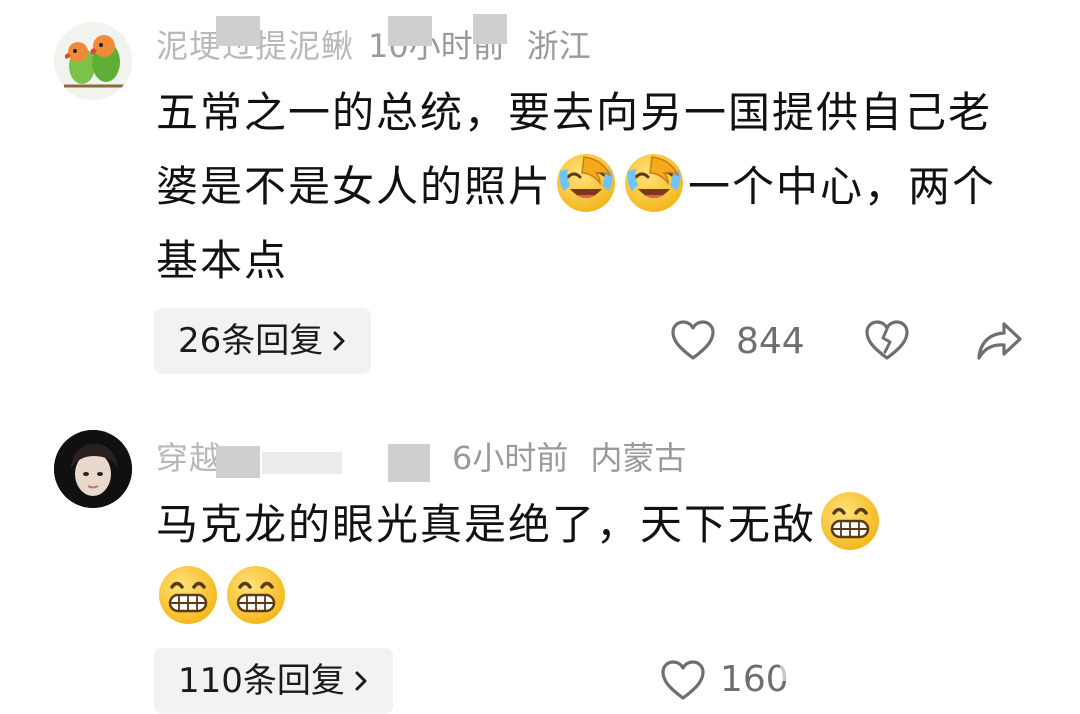 This screenshot has height=714, width=1080. I want to click on view-replies-button: 26条回复, so click(263, 341).